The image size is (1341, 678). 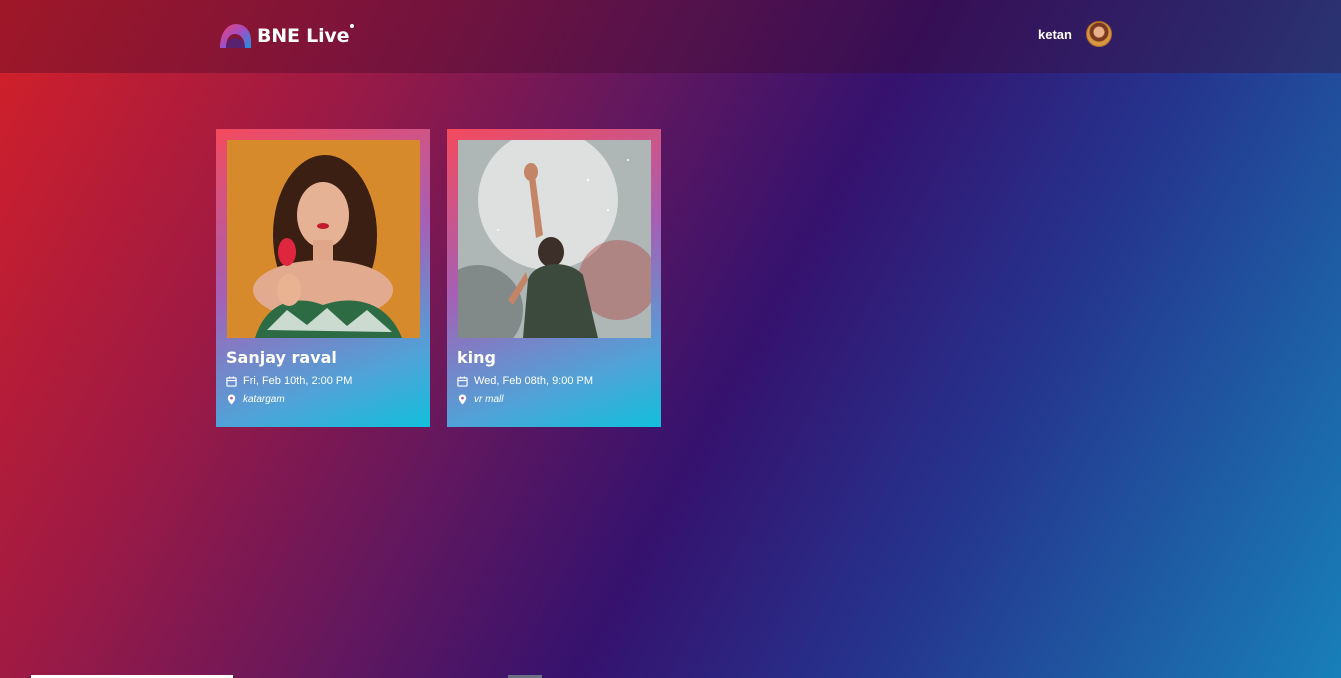 I want to click on brand-logo-link: BNE Live, so click(x=286, y=36).